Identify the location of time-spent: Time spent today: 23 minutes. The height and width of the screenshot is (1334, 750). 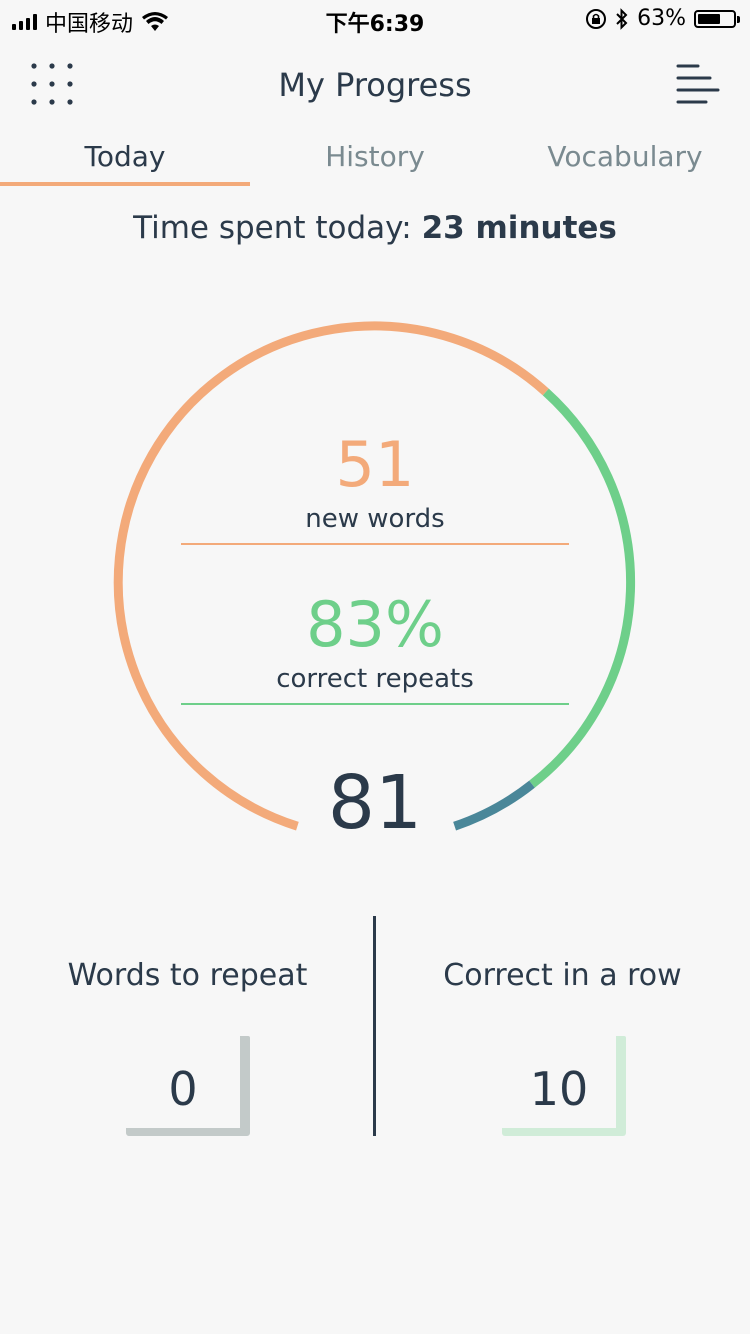
(375, 228).